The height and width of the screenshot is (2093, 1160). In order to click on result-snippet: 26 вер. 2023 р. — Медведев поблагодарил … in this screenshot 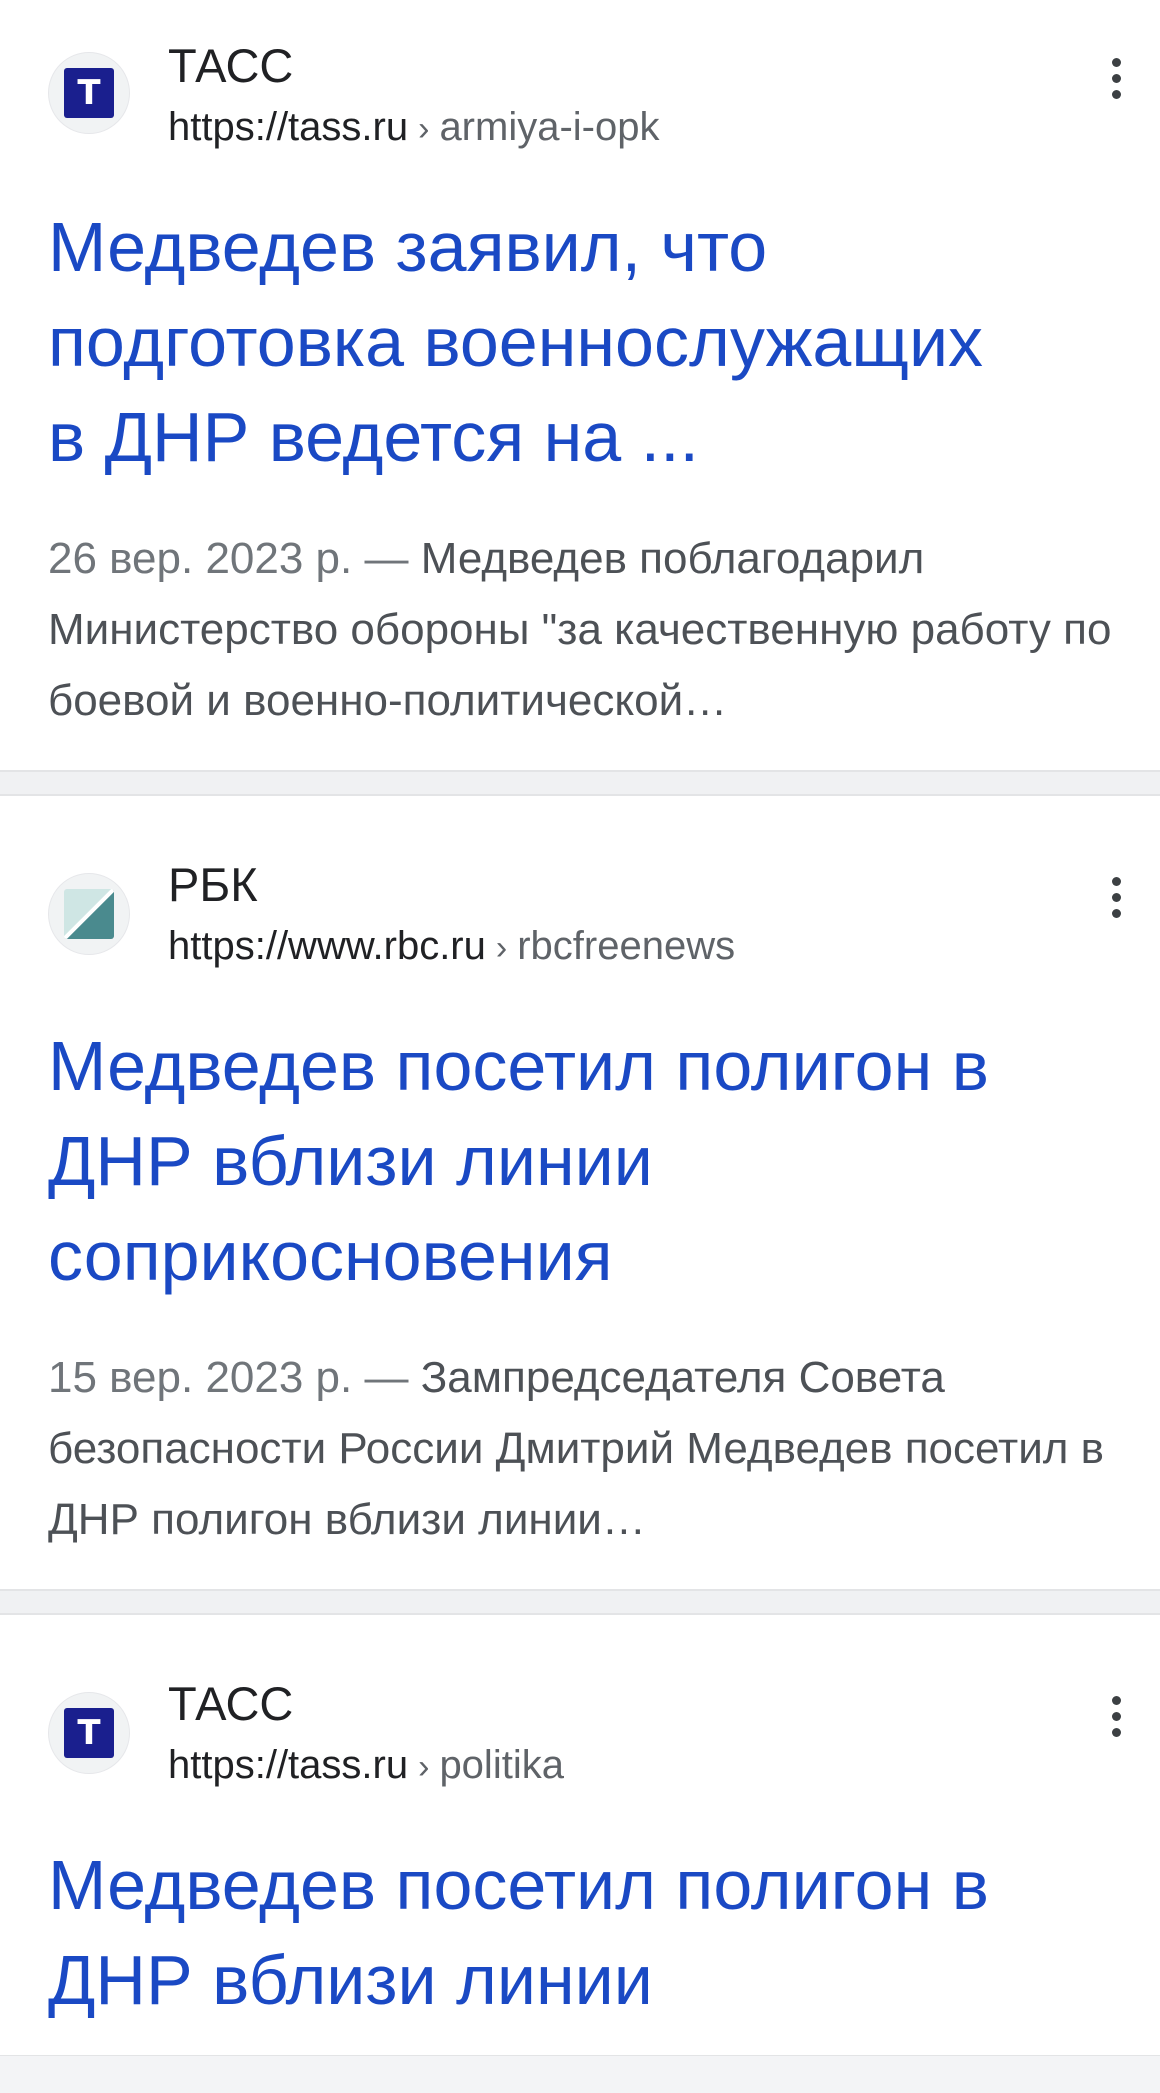, I will do `click(583, 629)`.